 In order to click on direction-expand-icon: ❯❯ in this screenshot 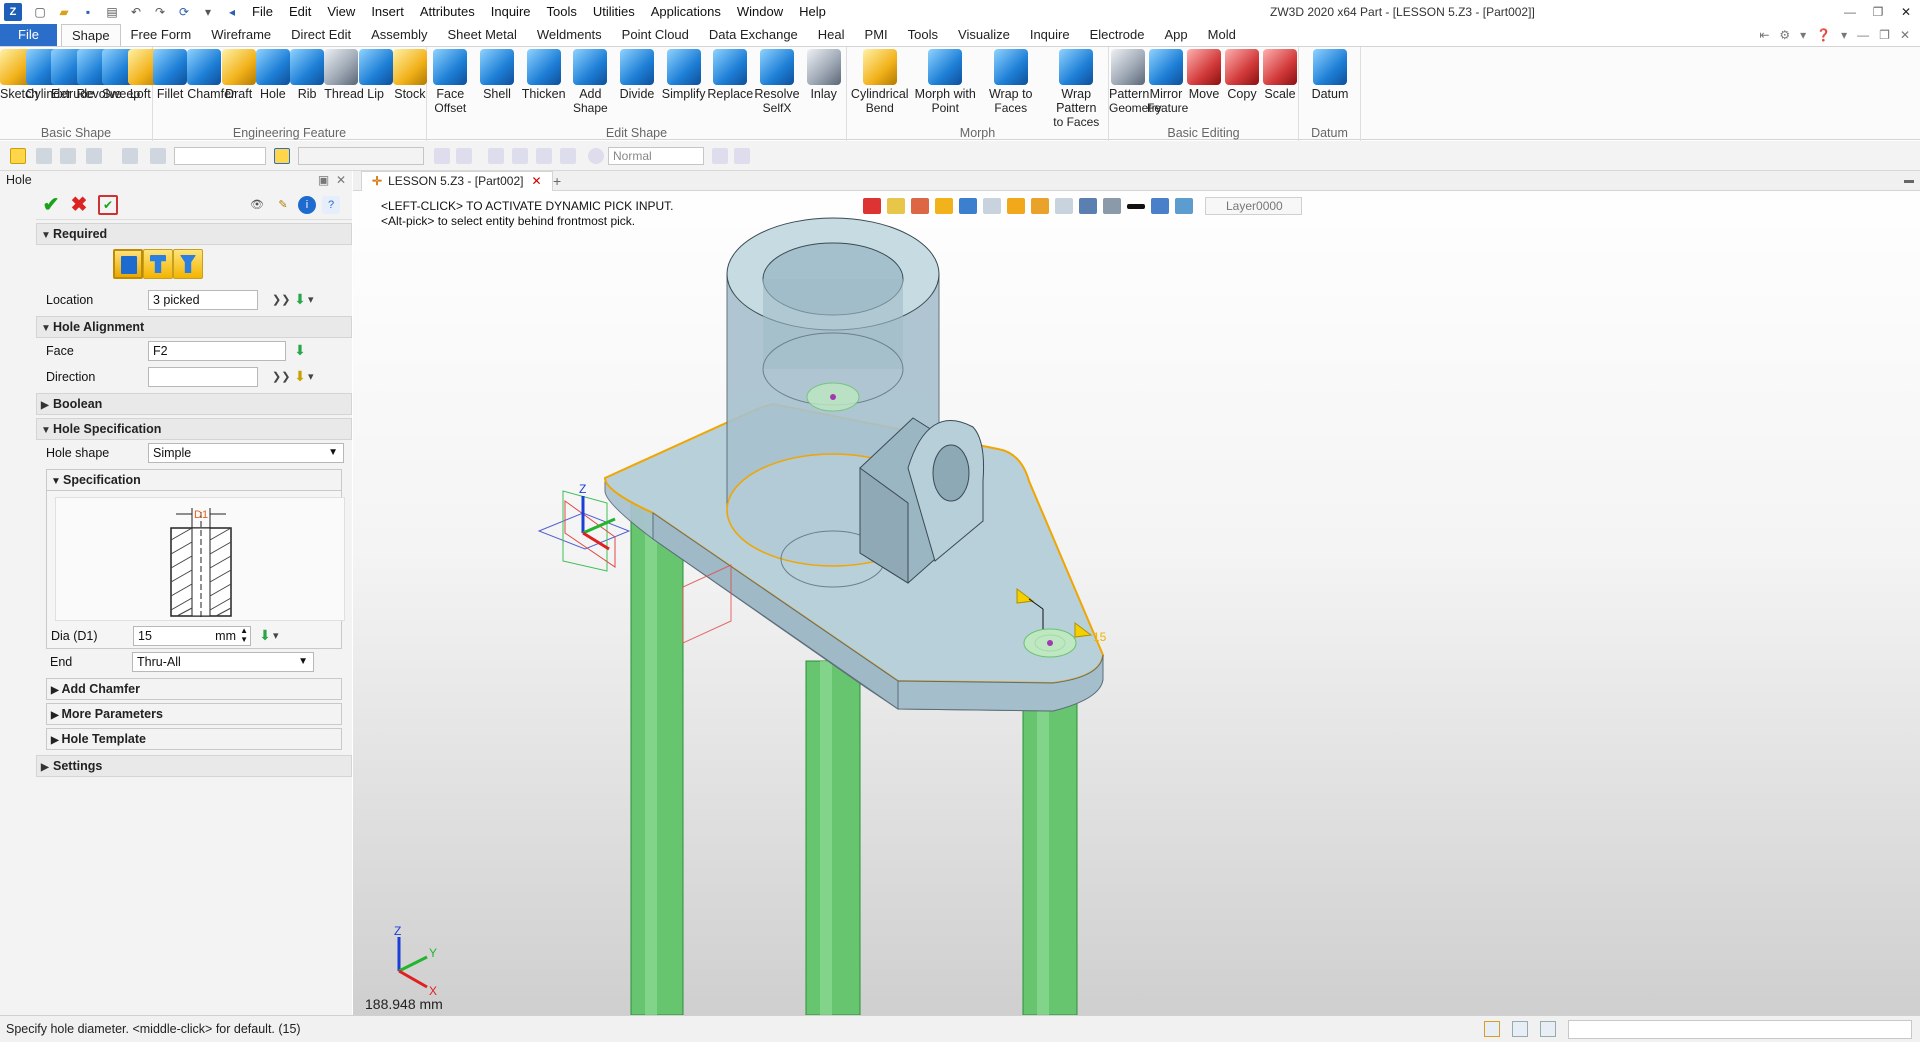, I will do `click(281, 376)`.